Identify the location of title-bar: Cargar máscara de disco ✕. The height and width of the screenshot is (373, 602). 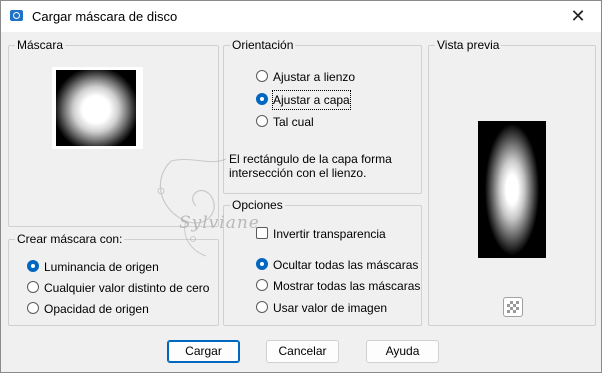
(301, 16).